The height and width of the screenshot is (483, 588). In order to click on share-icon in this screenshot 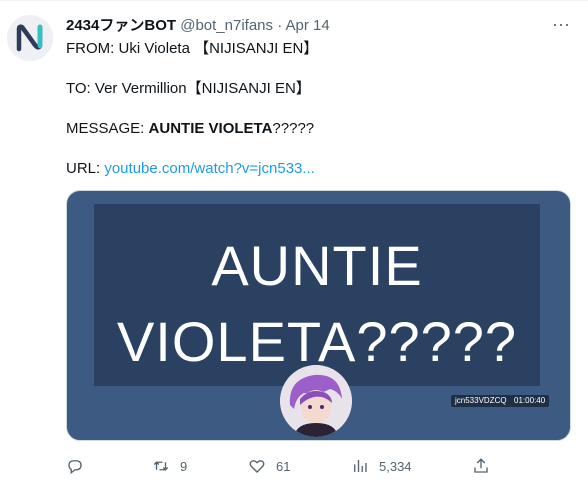, I will do `click(481, 465)`.